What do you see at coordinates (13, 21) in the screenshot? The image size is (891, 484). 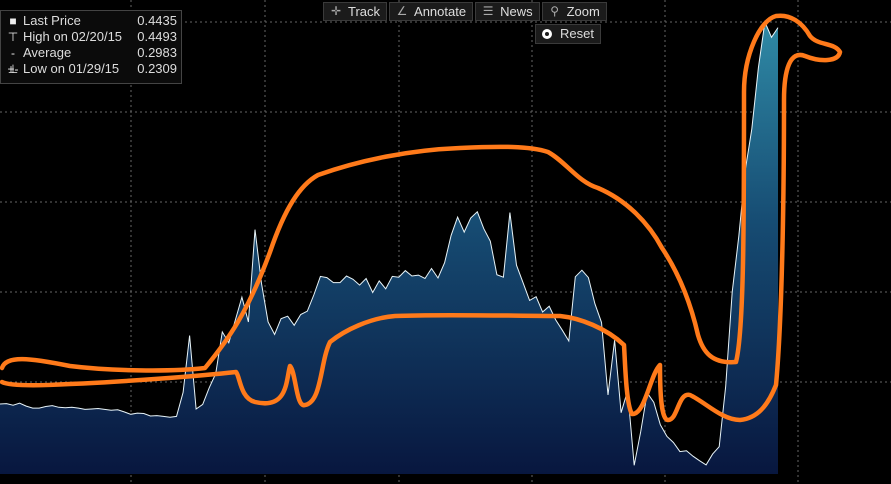 I see `square-icon: ■` at bounding box center [13, 21].